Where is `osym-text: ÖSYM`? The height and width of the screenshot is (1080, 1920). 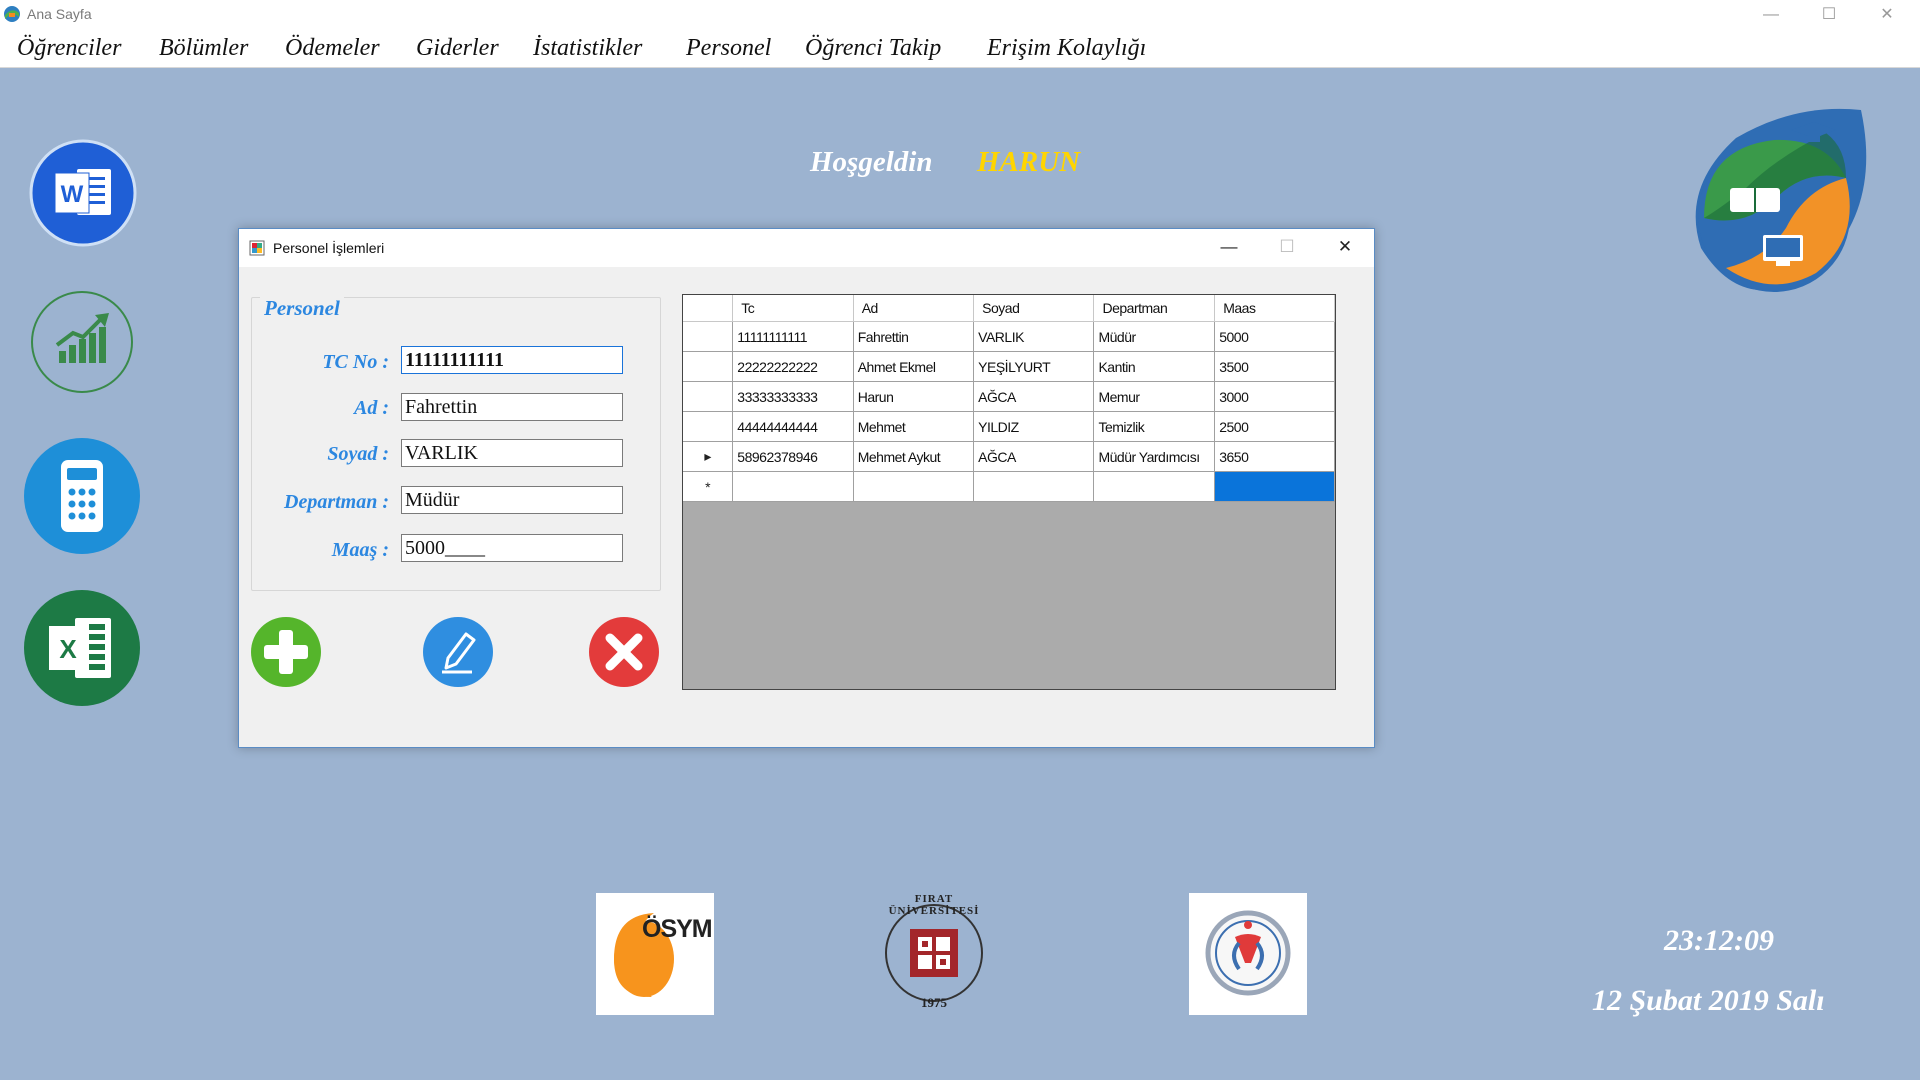
osym-text: ÖSYM is located at coordinates (677, 929).